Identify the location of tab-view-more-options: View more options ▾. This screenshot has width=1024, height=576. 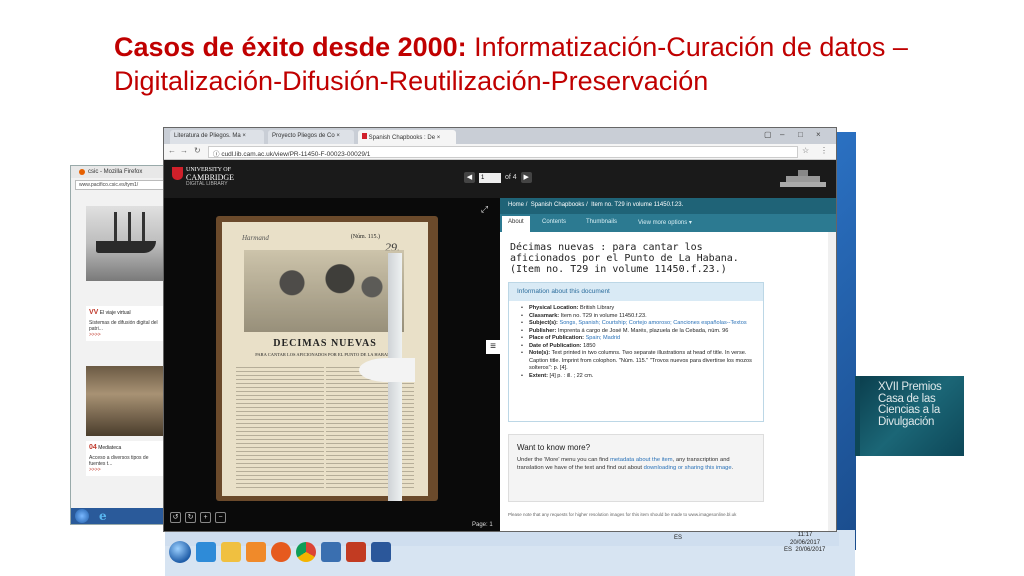
(665, 222).